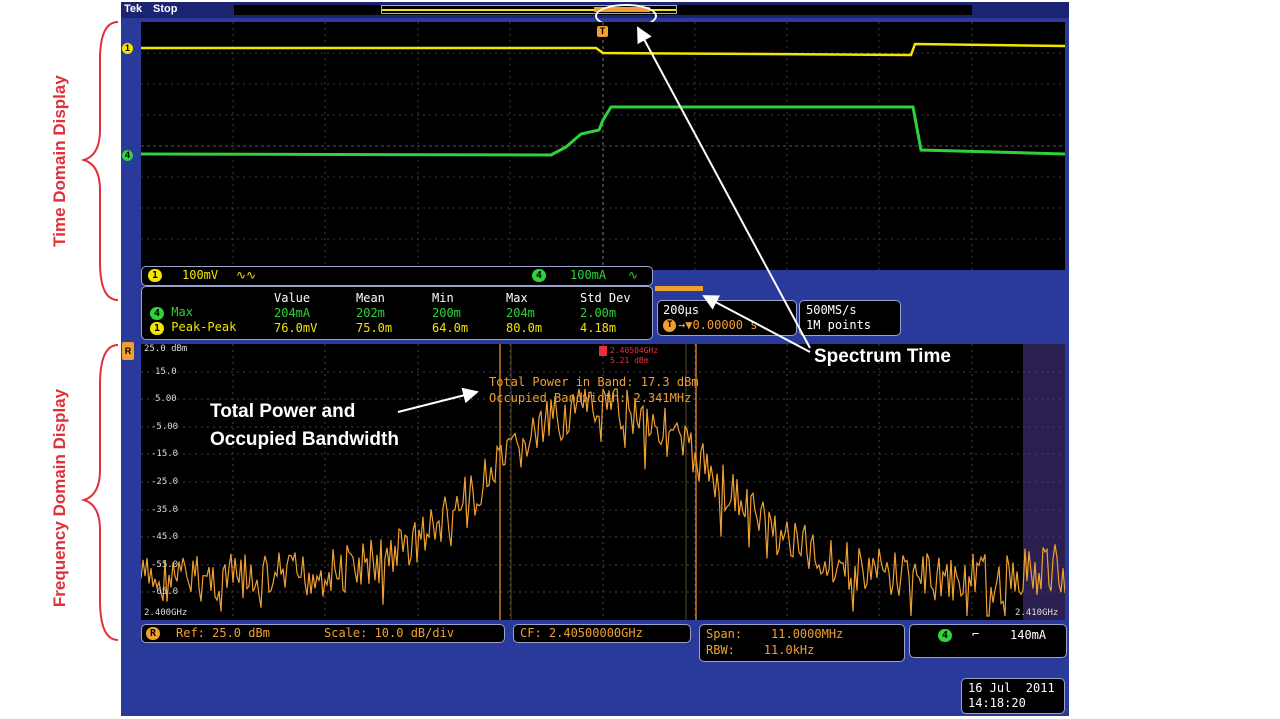  I want to click on rf-reference-marker: R, so click(128, 351).